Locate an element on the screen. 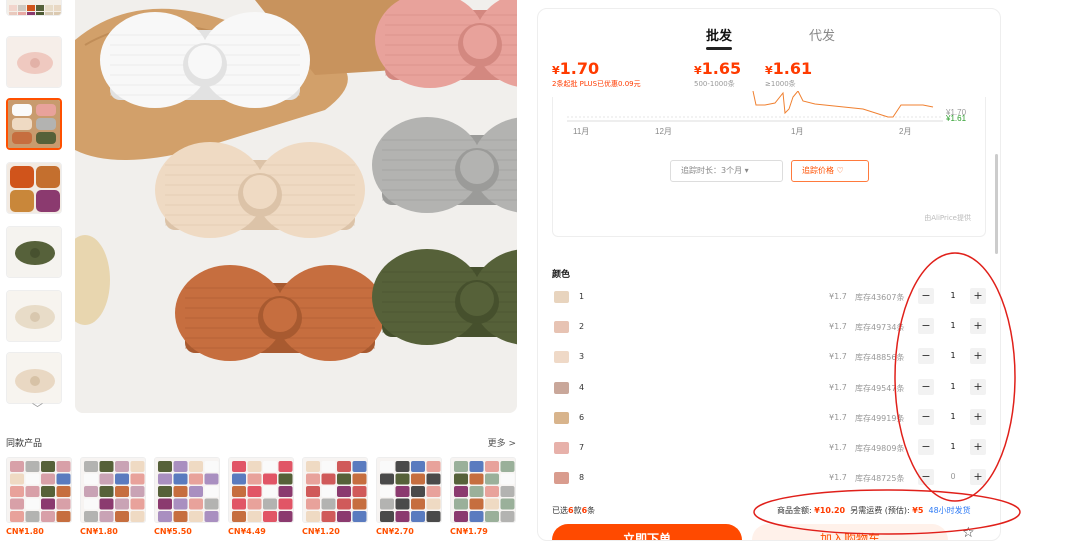  tier-price: 1.65 is located at coordinates (721, 68).